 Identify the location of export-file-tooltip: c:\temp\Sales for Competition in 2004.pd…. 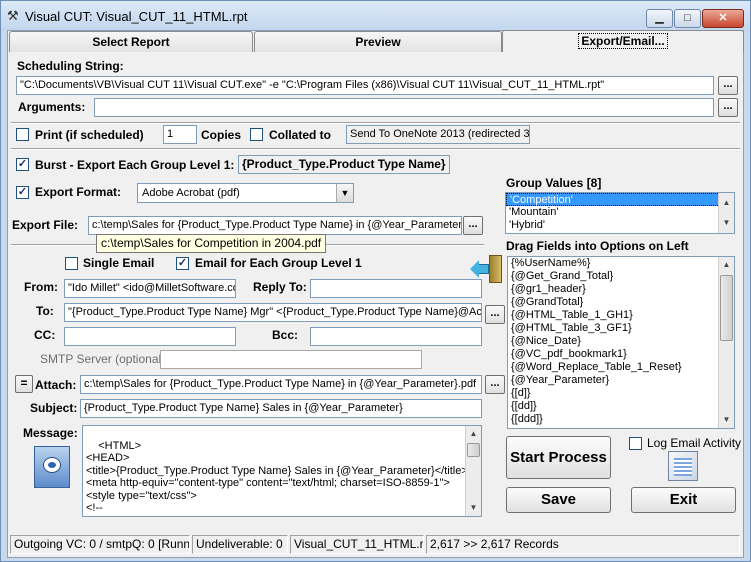
(211, 243).